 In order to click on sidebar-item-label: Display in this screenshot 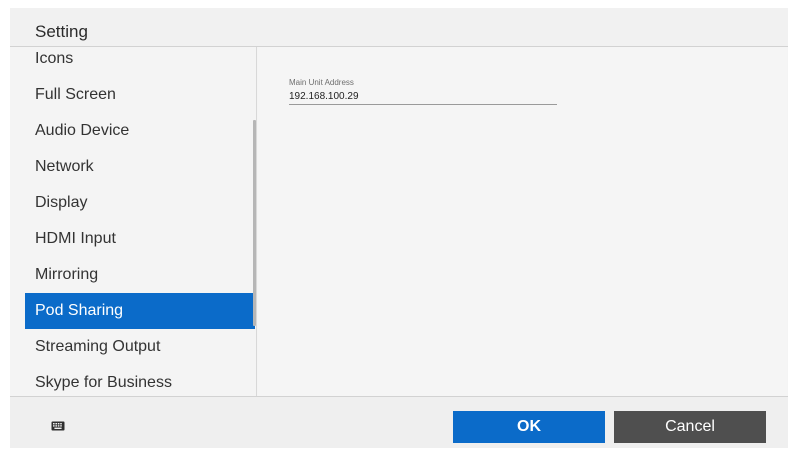, I will do `click(61, 202)`.